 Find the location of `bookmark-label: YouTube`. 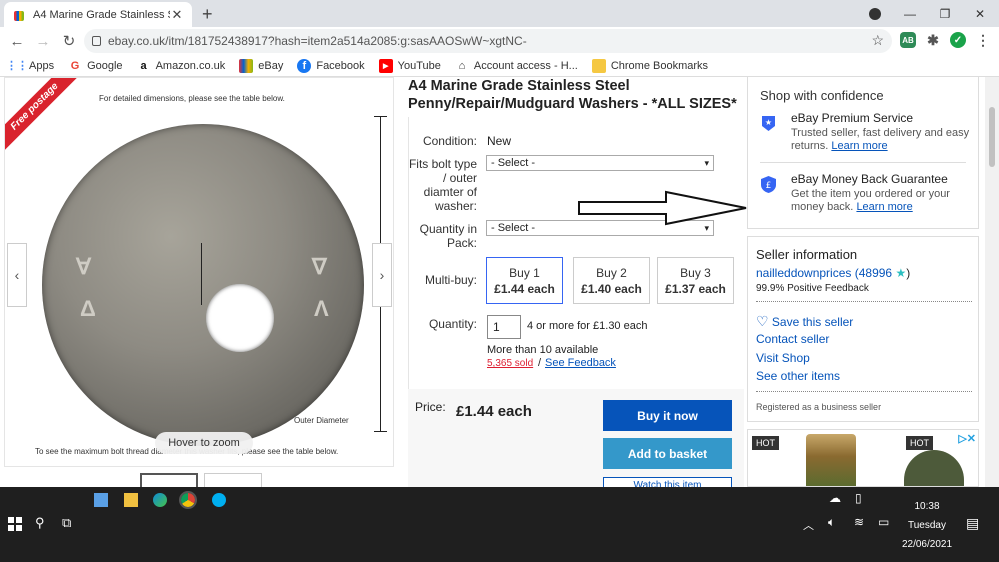

bookmark-label: YouTube is located at coordinates (419, 65).